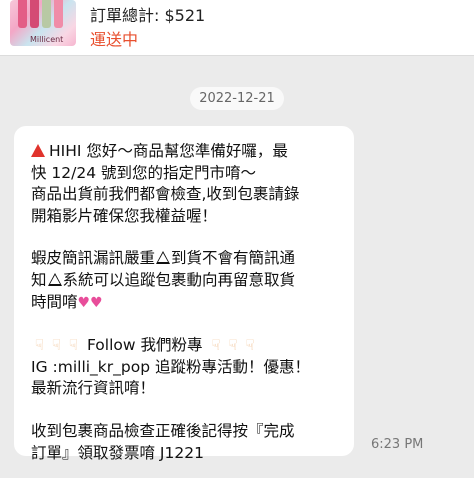  I want to click on message-line: 時間唷♥♥, so click(185, 303).